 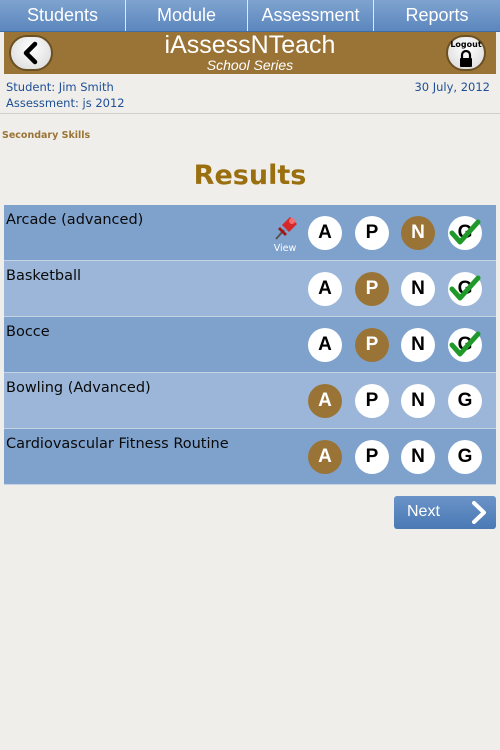 I want to click on tab-assessment: Assessment, so click(x=311, y=15).